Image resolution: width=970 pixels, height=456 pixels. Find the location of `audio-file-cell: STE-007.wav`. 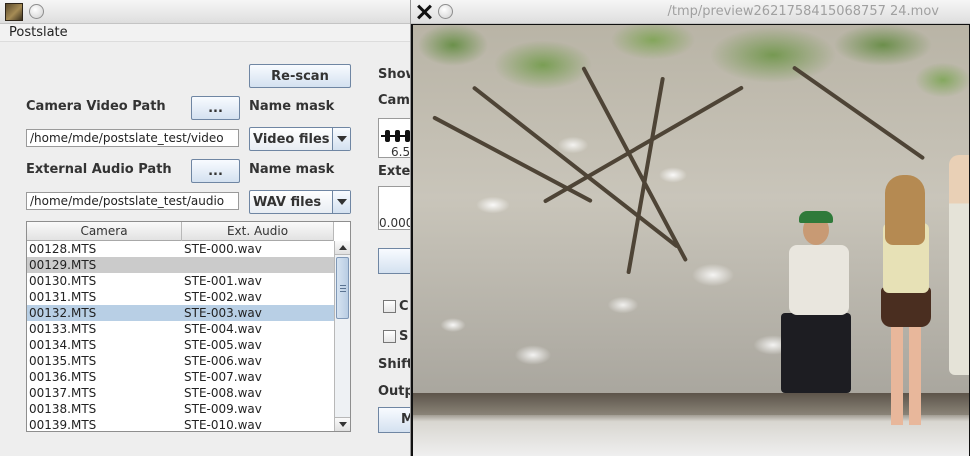

audio-file-cell: STE-007.wav is located at coordinates (223, 377).